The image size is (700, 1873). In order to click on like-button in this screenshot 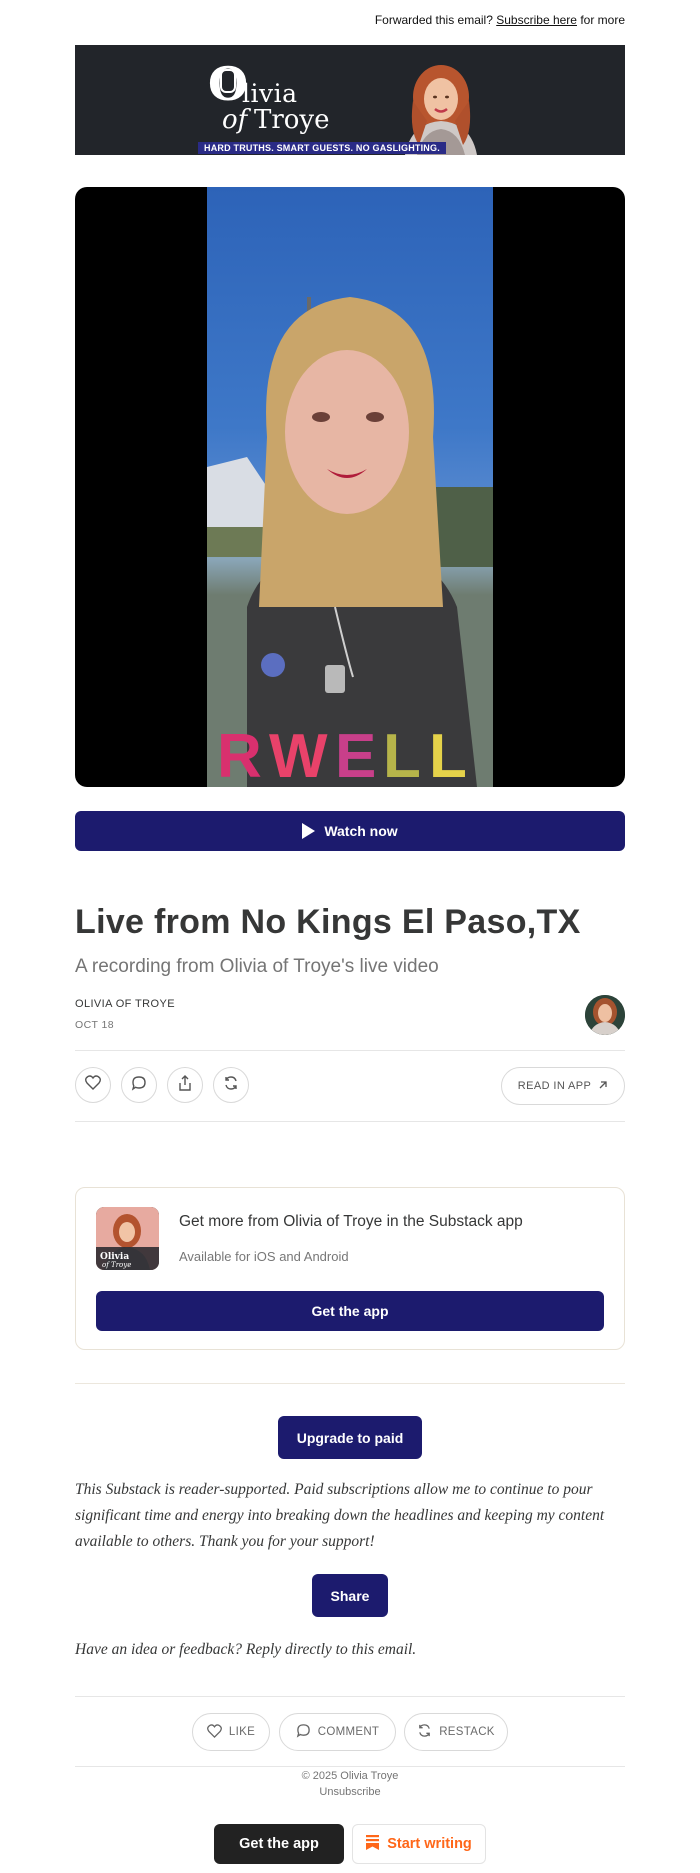, I will do `click(93, 1085)`.